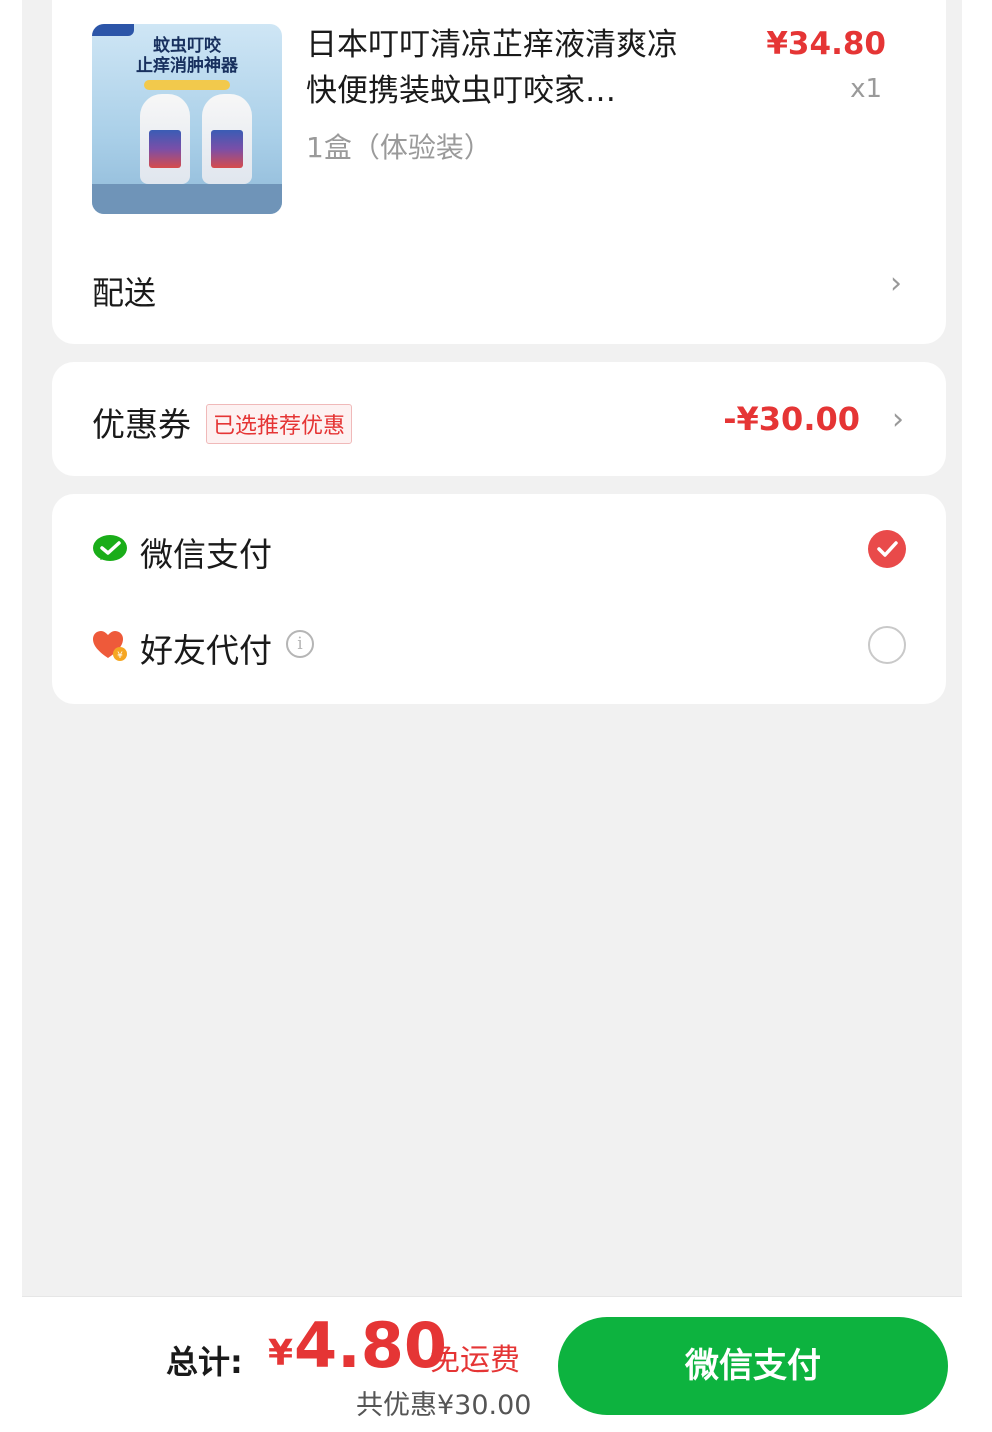  I want to click on wechat-pay-icon, so click(110, 549).